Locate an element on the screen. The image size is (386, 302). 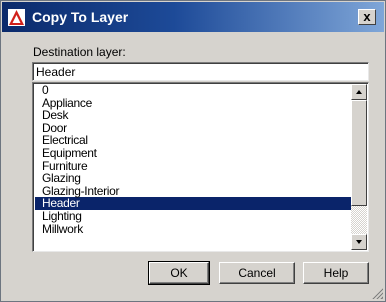
scroll-up-button is located at coordinates (359, 92).